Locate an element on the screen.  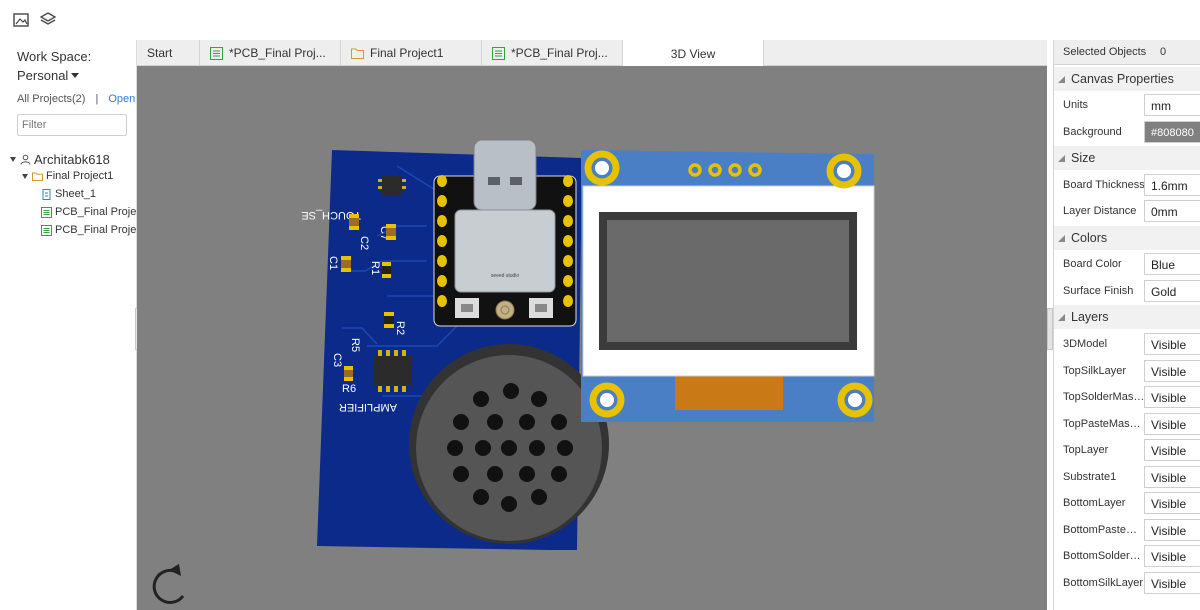
silk-c2: C2 is located at coordinates (364, 243).